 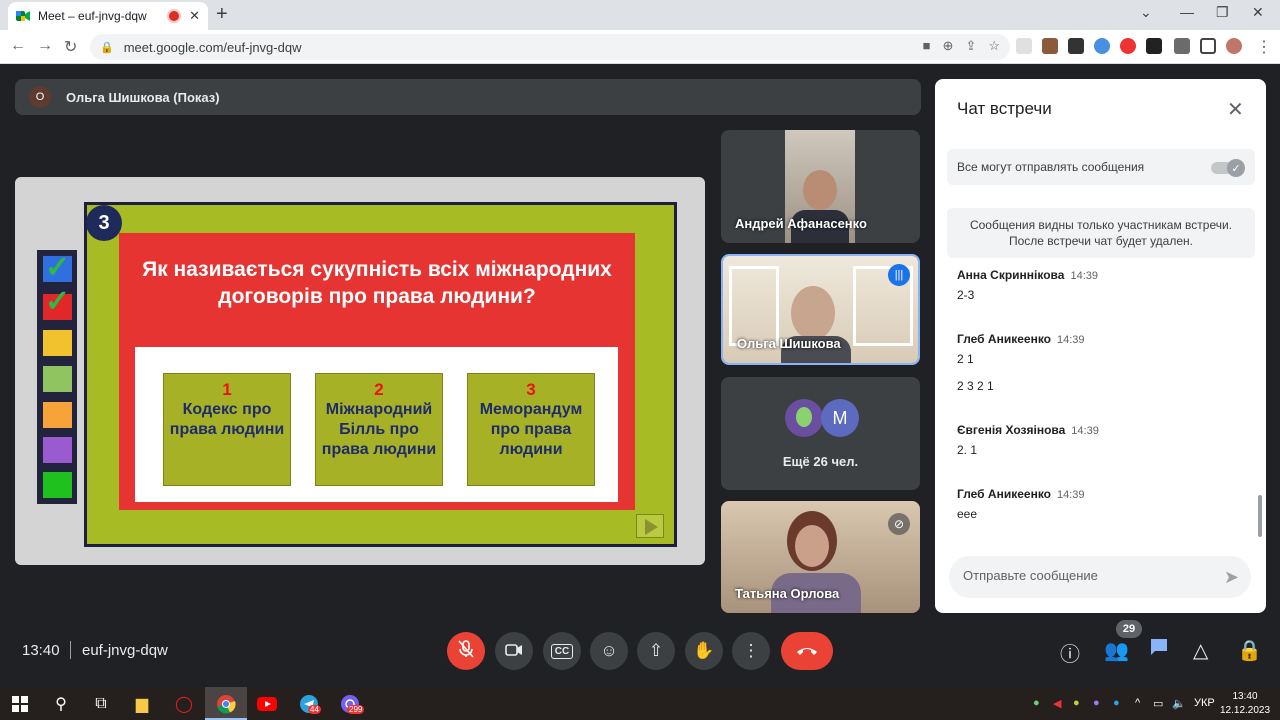 I want to click on reload-icon: ↻, so click(x=70, y=47).